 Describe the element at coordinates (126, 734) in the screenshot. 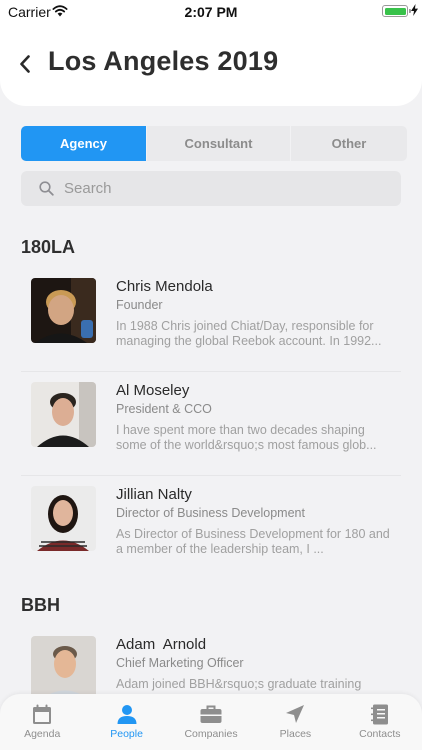

I see `tab-label: People` at that location.